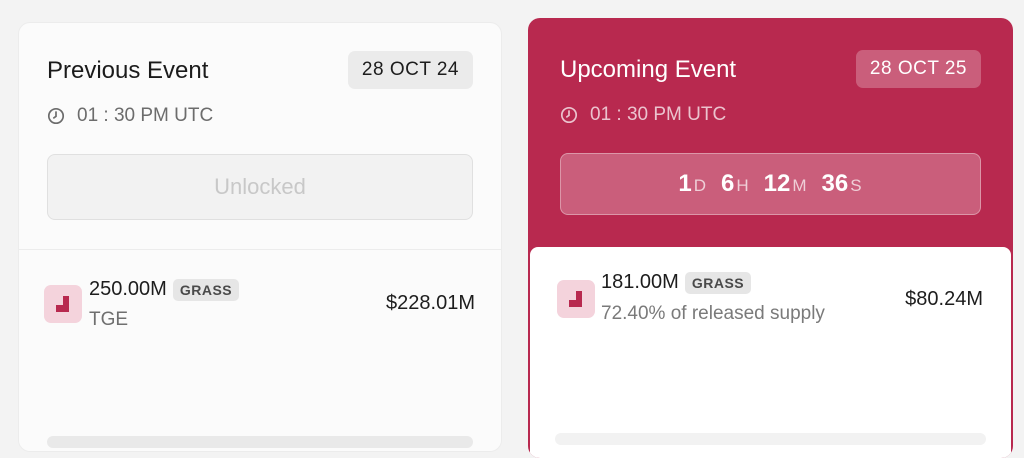 Image resolution: width=1024 pixels, height=458 pixels. I want to click on upcoming-event-time: 01 : 30 PM UTC, so click(643, 115).